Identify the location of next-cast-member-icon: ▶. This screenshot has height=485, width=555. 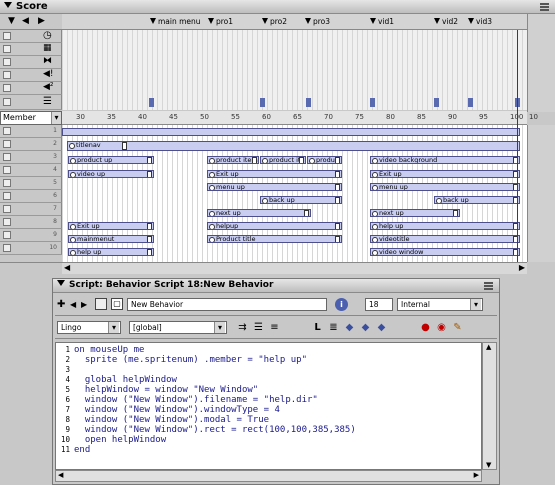
(84, 304).